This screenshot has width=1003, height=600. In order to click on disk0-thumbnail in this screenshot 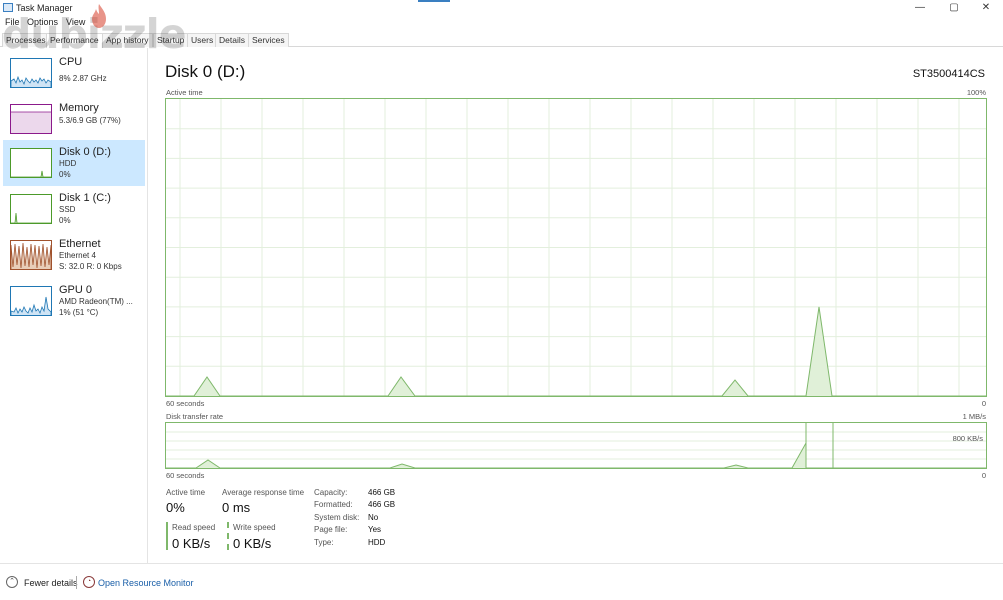, I will do `click(31, 163)`.